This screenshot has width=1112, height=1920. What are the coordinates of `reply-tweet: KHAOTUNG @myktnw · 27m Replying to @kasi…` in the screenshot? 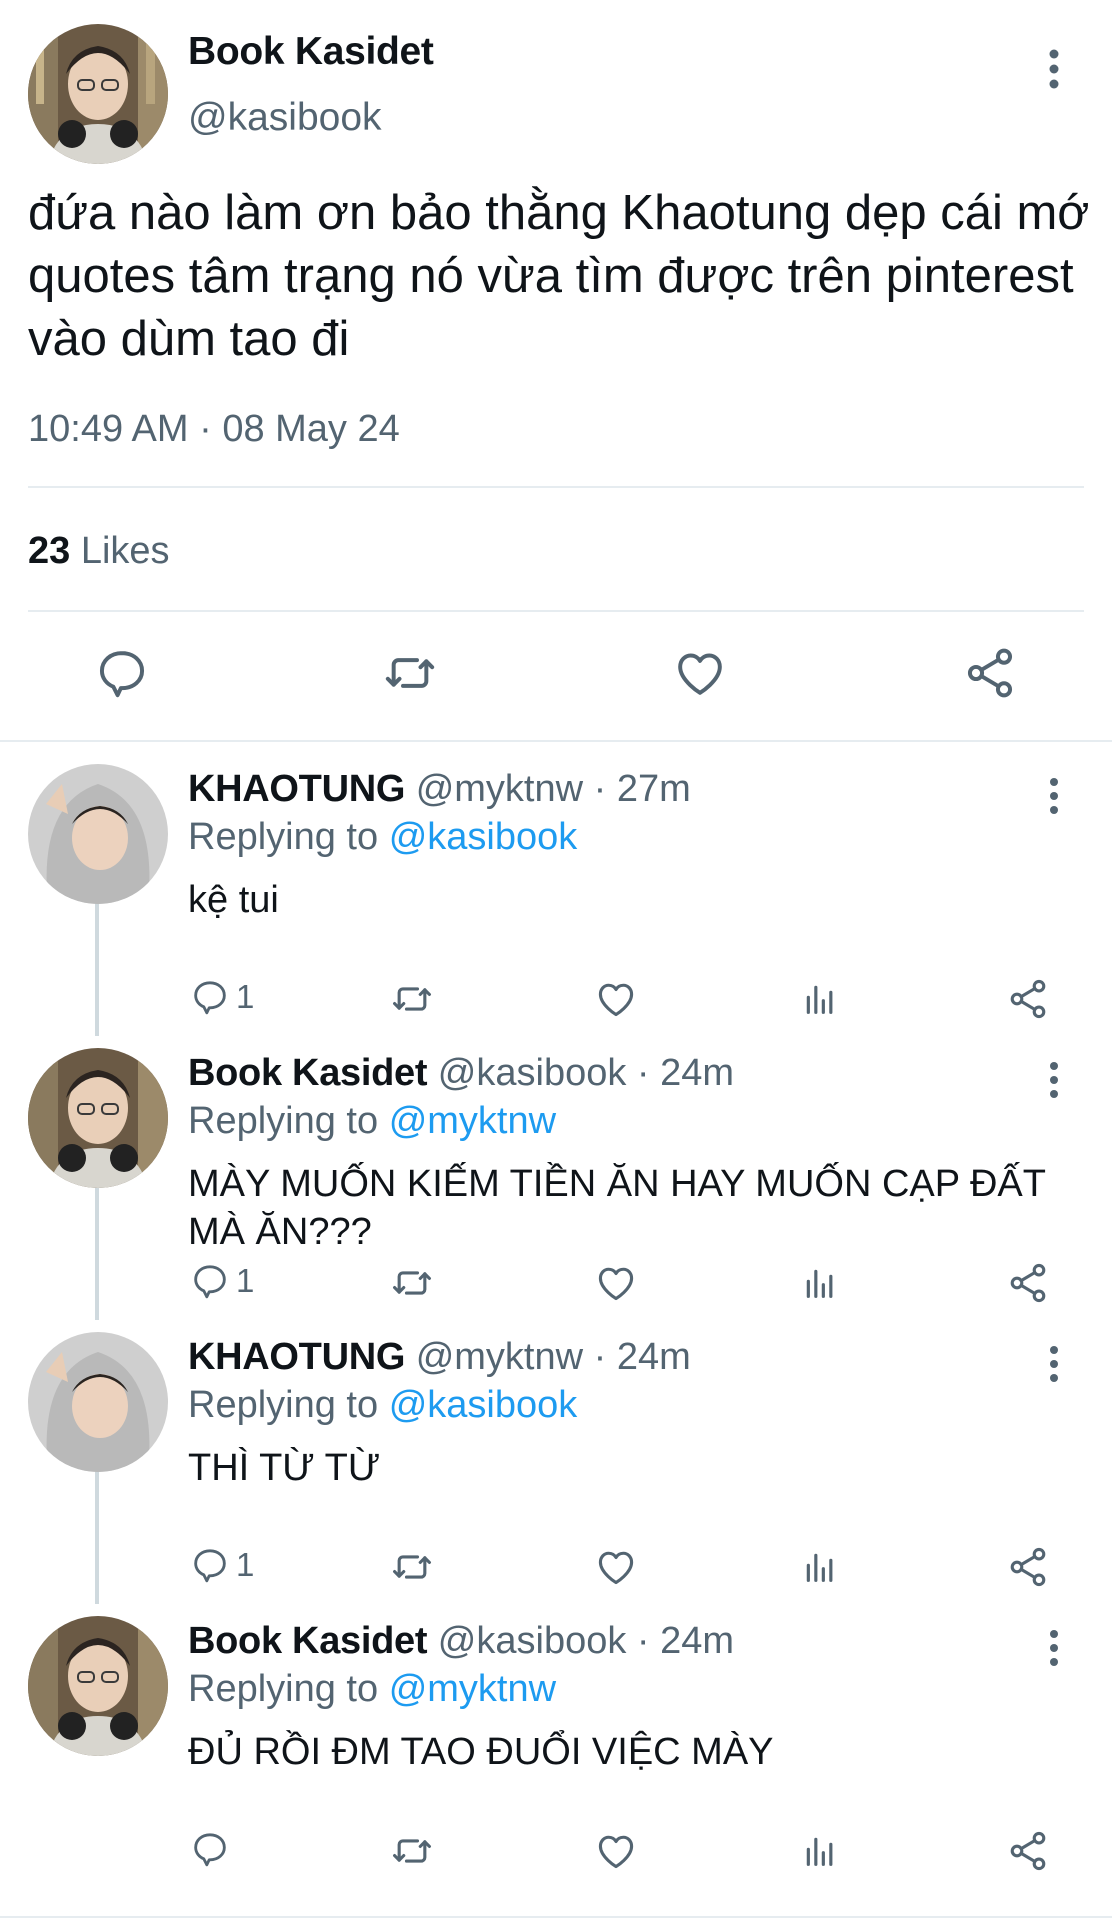 It's located at (556, 893).